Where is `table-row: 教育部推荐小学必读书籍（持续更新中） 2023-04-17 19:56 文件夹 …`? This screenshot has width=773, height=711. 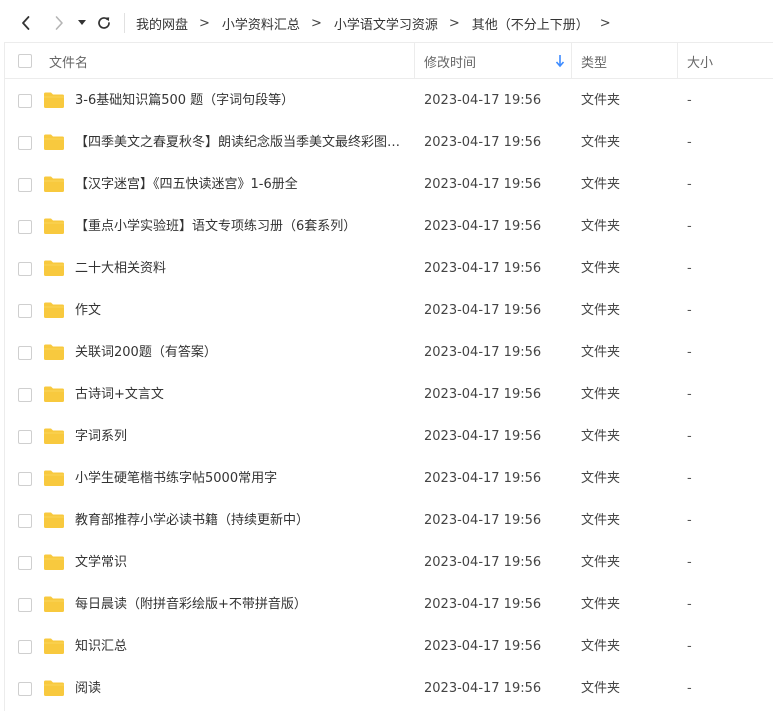
table-row: 教育部推荐小学必读书籍（持续更新中） 2023-04-17 19:56 文件夹 … is located at coordinates (389, 521).